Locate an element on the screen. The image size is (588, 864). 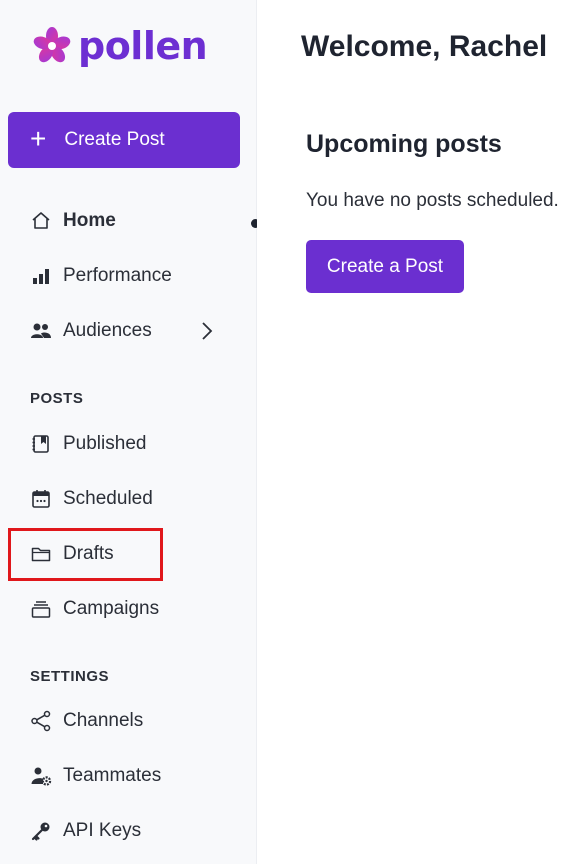
sidebar-item-audiences: Audiences is located at coordinates (91, 331).